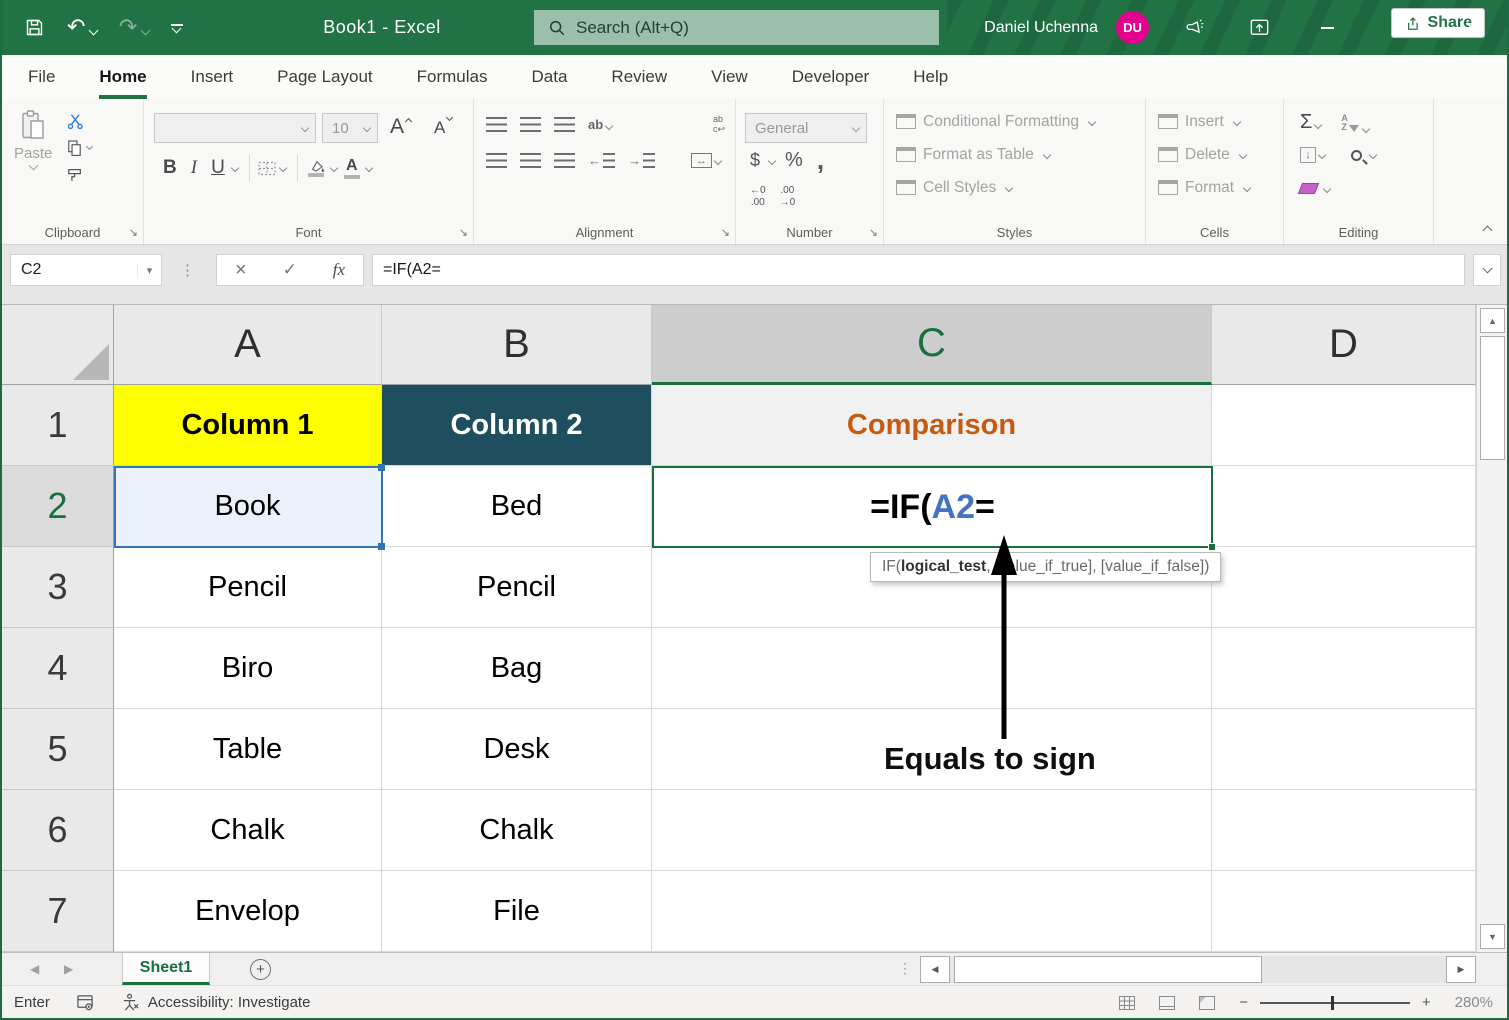 Image resolution: width=1509 pixels, height=1020 pixels. What do you see at coordinates (93, 30) in the screenshot?
I see `undo-dropdown-icon` at bounding box center [93, 30].